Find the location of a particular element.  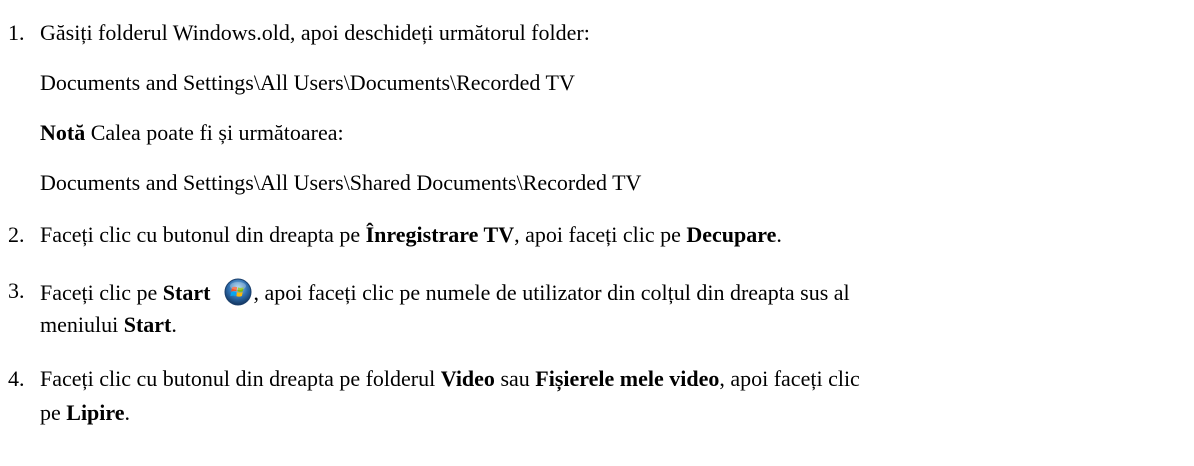

step-4-text-part: sau is located at coordinates (515, 378).